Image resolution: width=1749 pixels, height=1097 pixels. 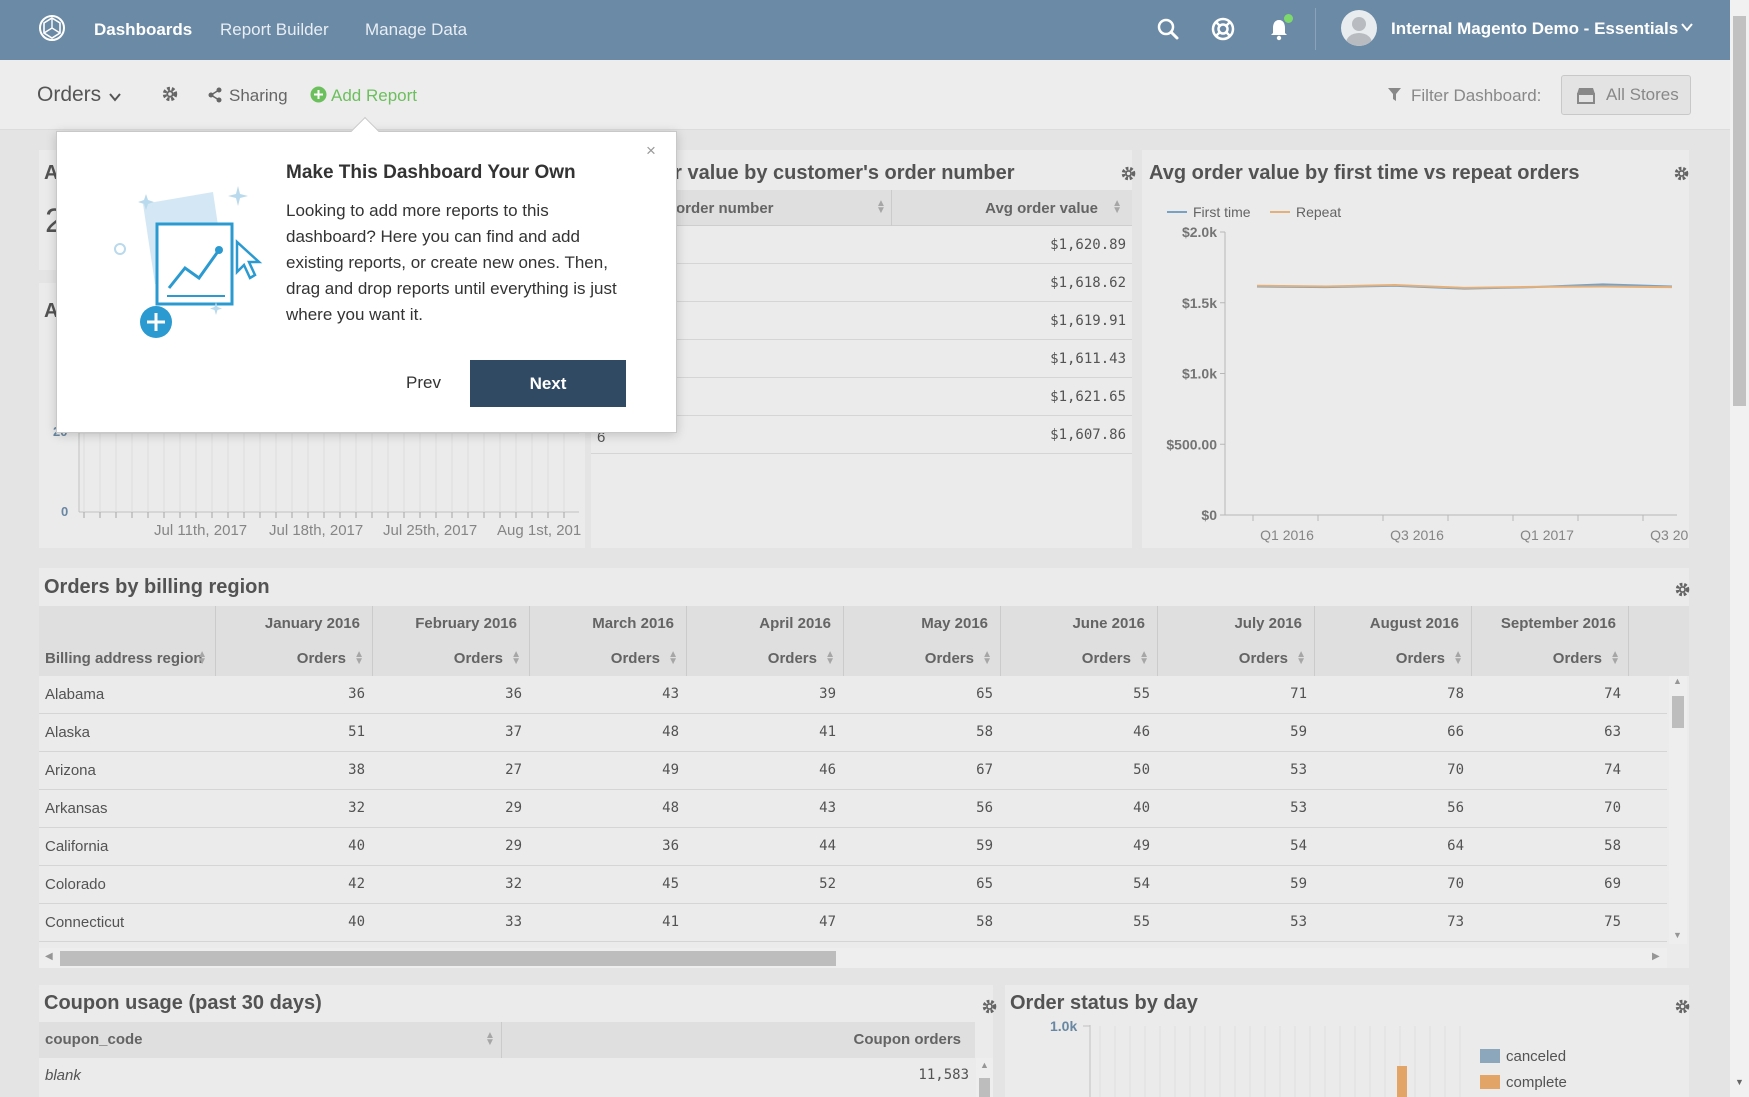 What do you see at coordinates (548, 383) in the screenshot?
I see `next-button: Next` at bounding box center [548, 383].